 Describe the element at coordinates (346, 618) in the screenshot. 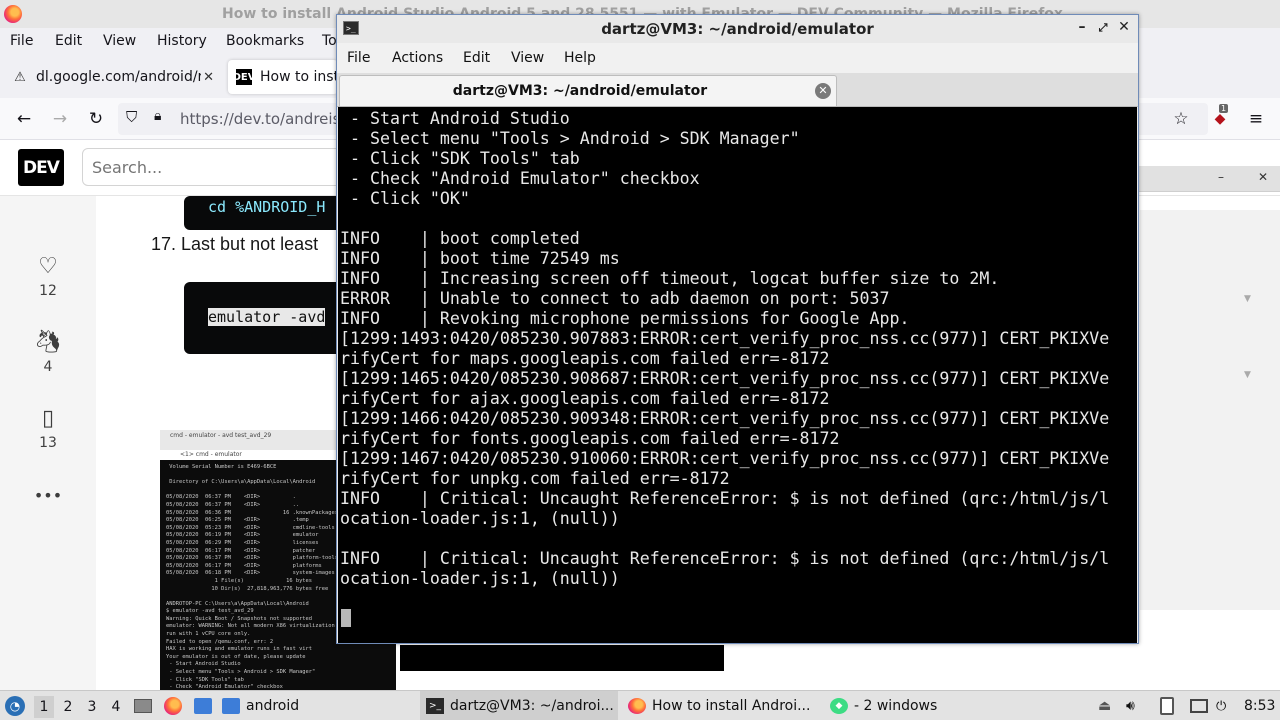

I see `terminal-cursor` at that location.